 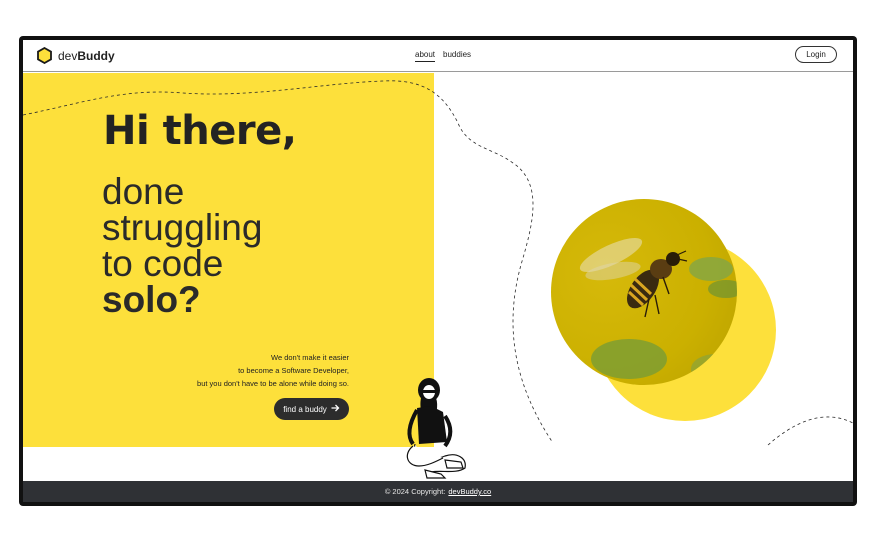 I want to click on nav-links: about buddies, so click(x=443, y=56).